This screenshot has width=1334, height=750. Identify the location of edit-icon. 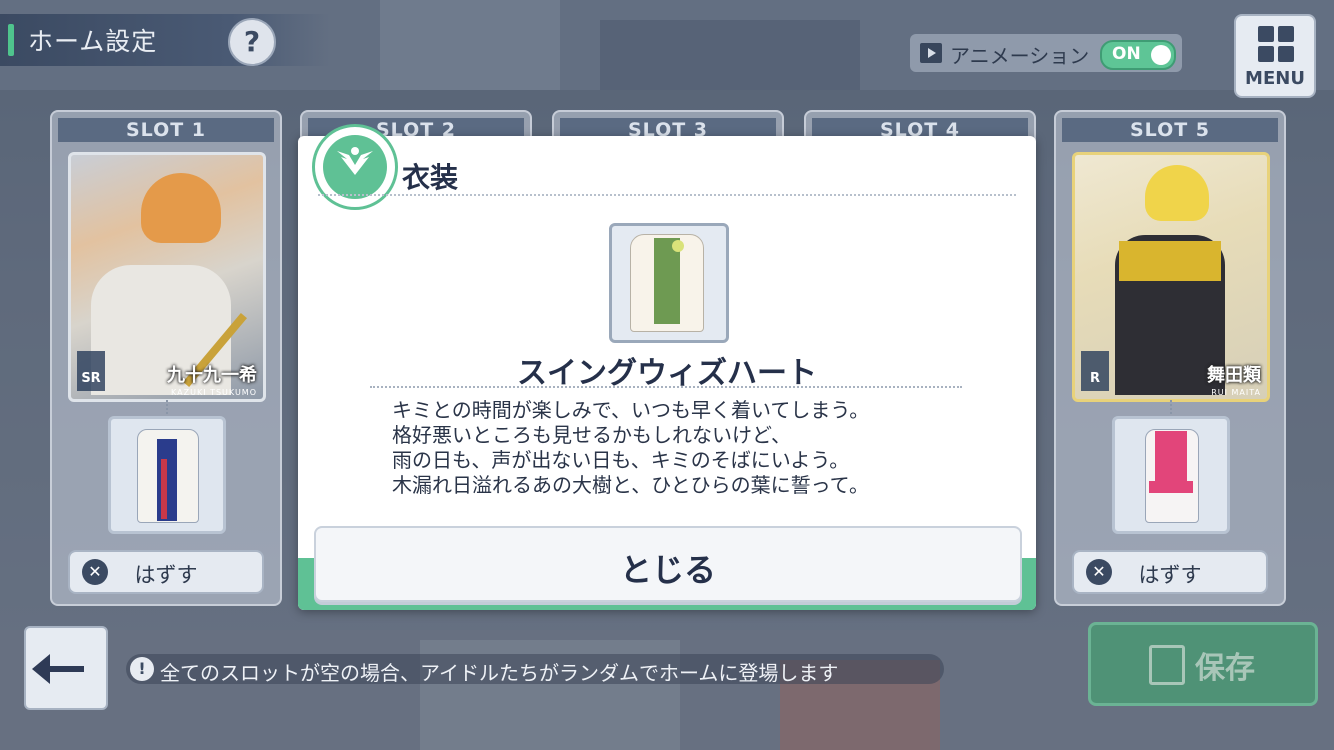
(1167, 665).